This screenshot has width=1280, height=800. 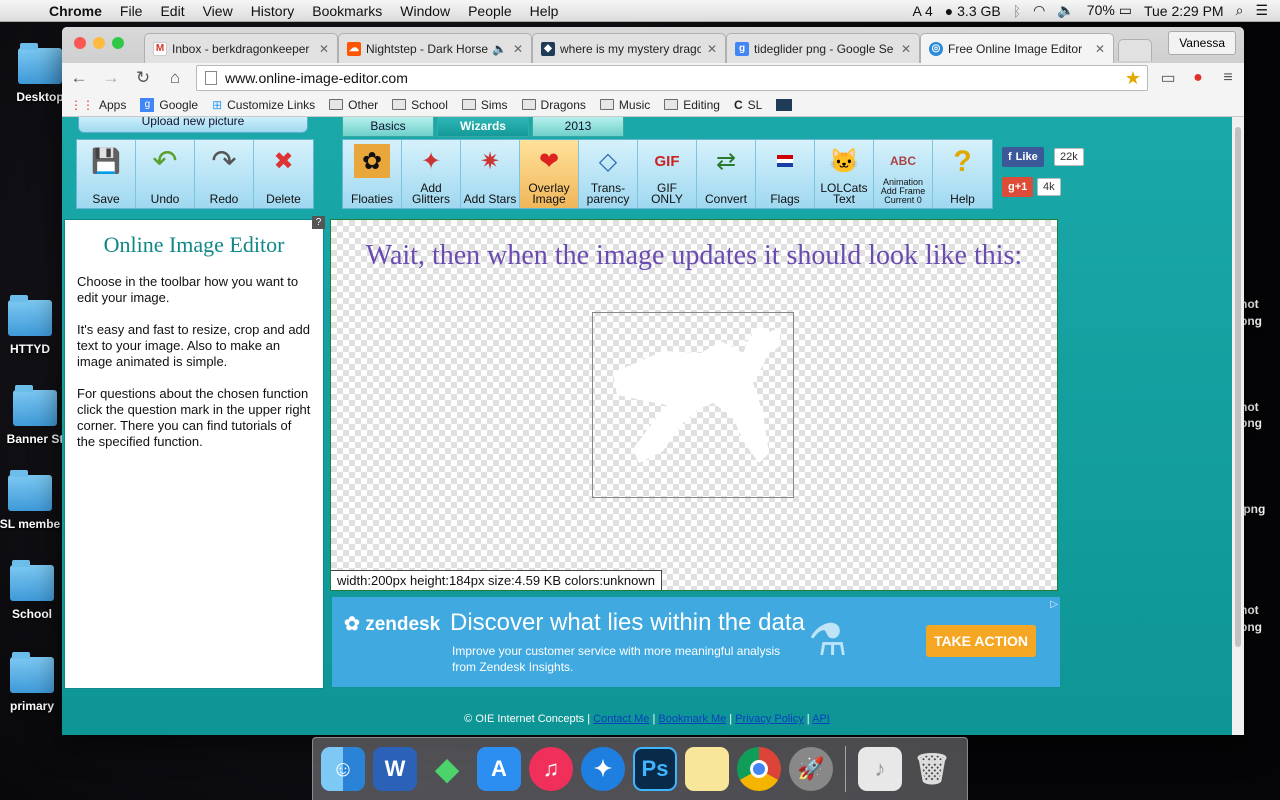 I want to click on menu-view: View, so click(x=218, y=11).